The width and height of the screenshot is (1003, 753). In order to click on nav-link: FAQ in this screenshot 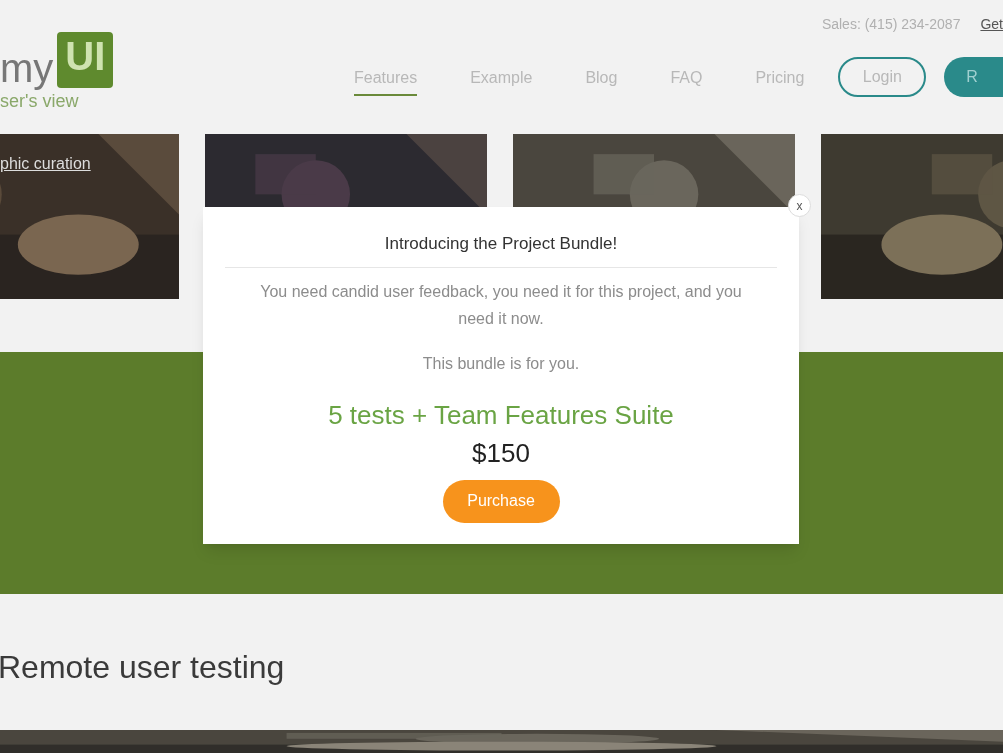, I will do `click(686, 77)`.